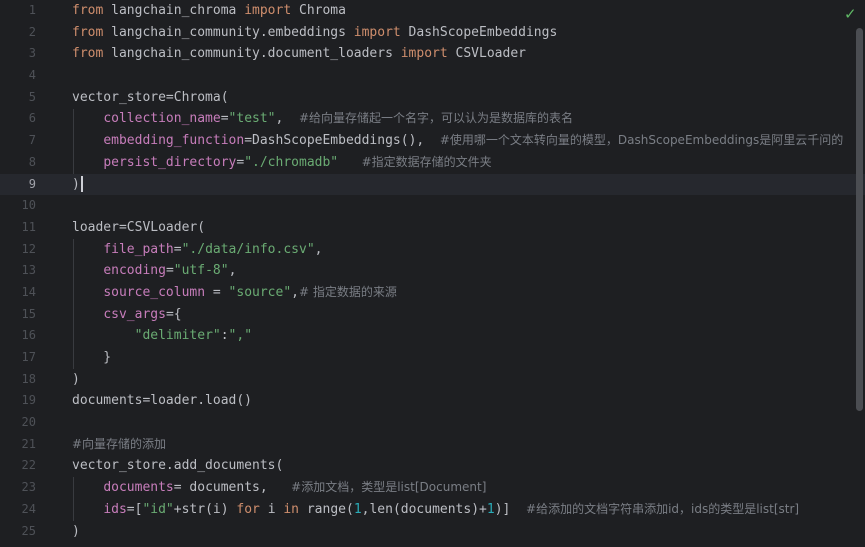 The image size is (865, 547). I want to click on line-number: 7, so click(32, 140).